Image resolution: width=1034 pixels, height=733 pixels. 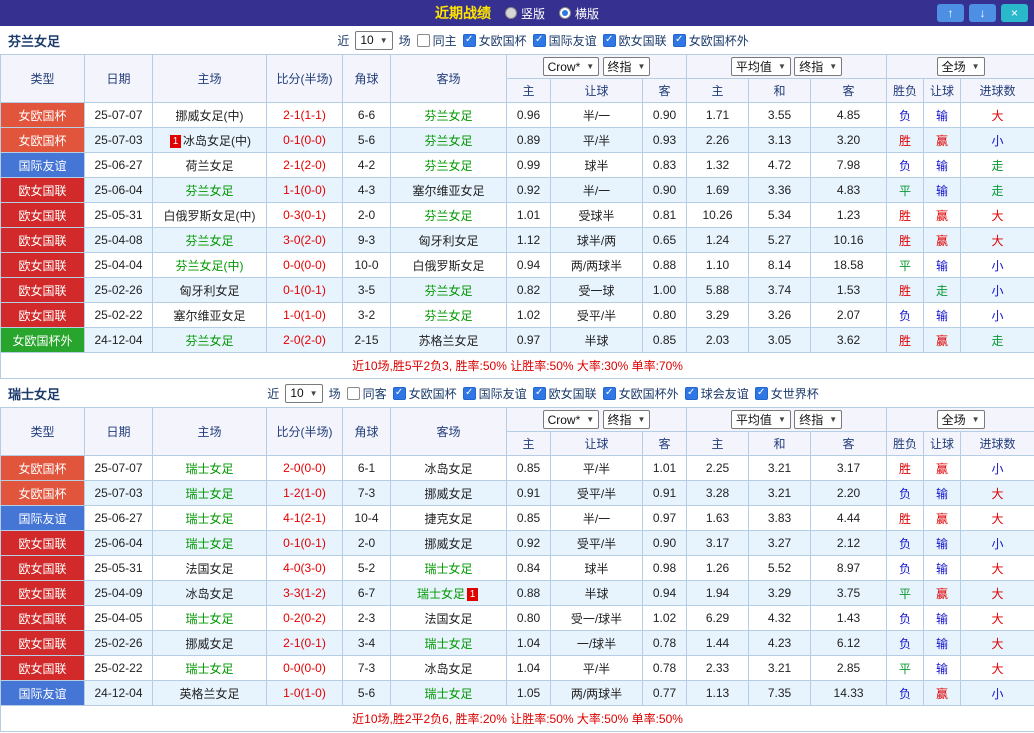 I want to click on competition-checkbox: ✓ 女世界杯, so click(x=786, y=393).